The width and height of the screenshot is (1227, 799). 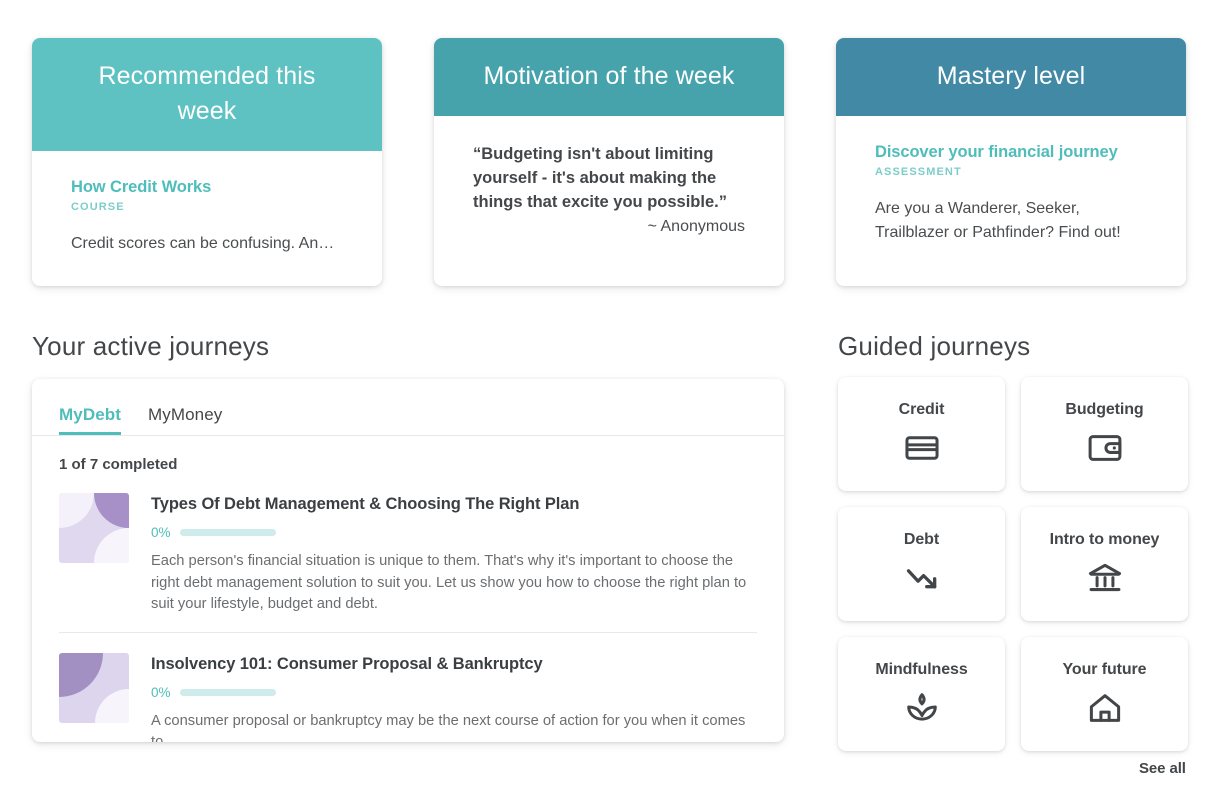 I want to click on recommended-course-title: How Credit Works, so click(x=207, y=187).